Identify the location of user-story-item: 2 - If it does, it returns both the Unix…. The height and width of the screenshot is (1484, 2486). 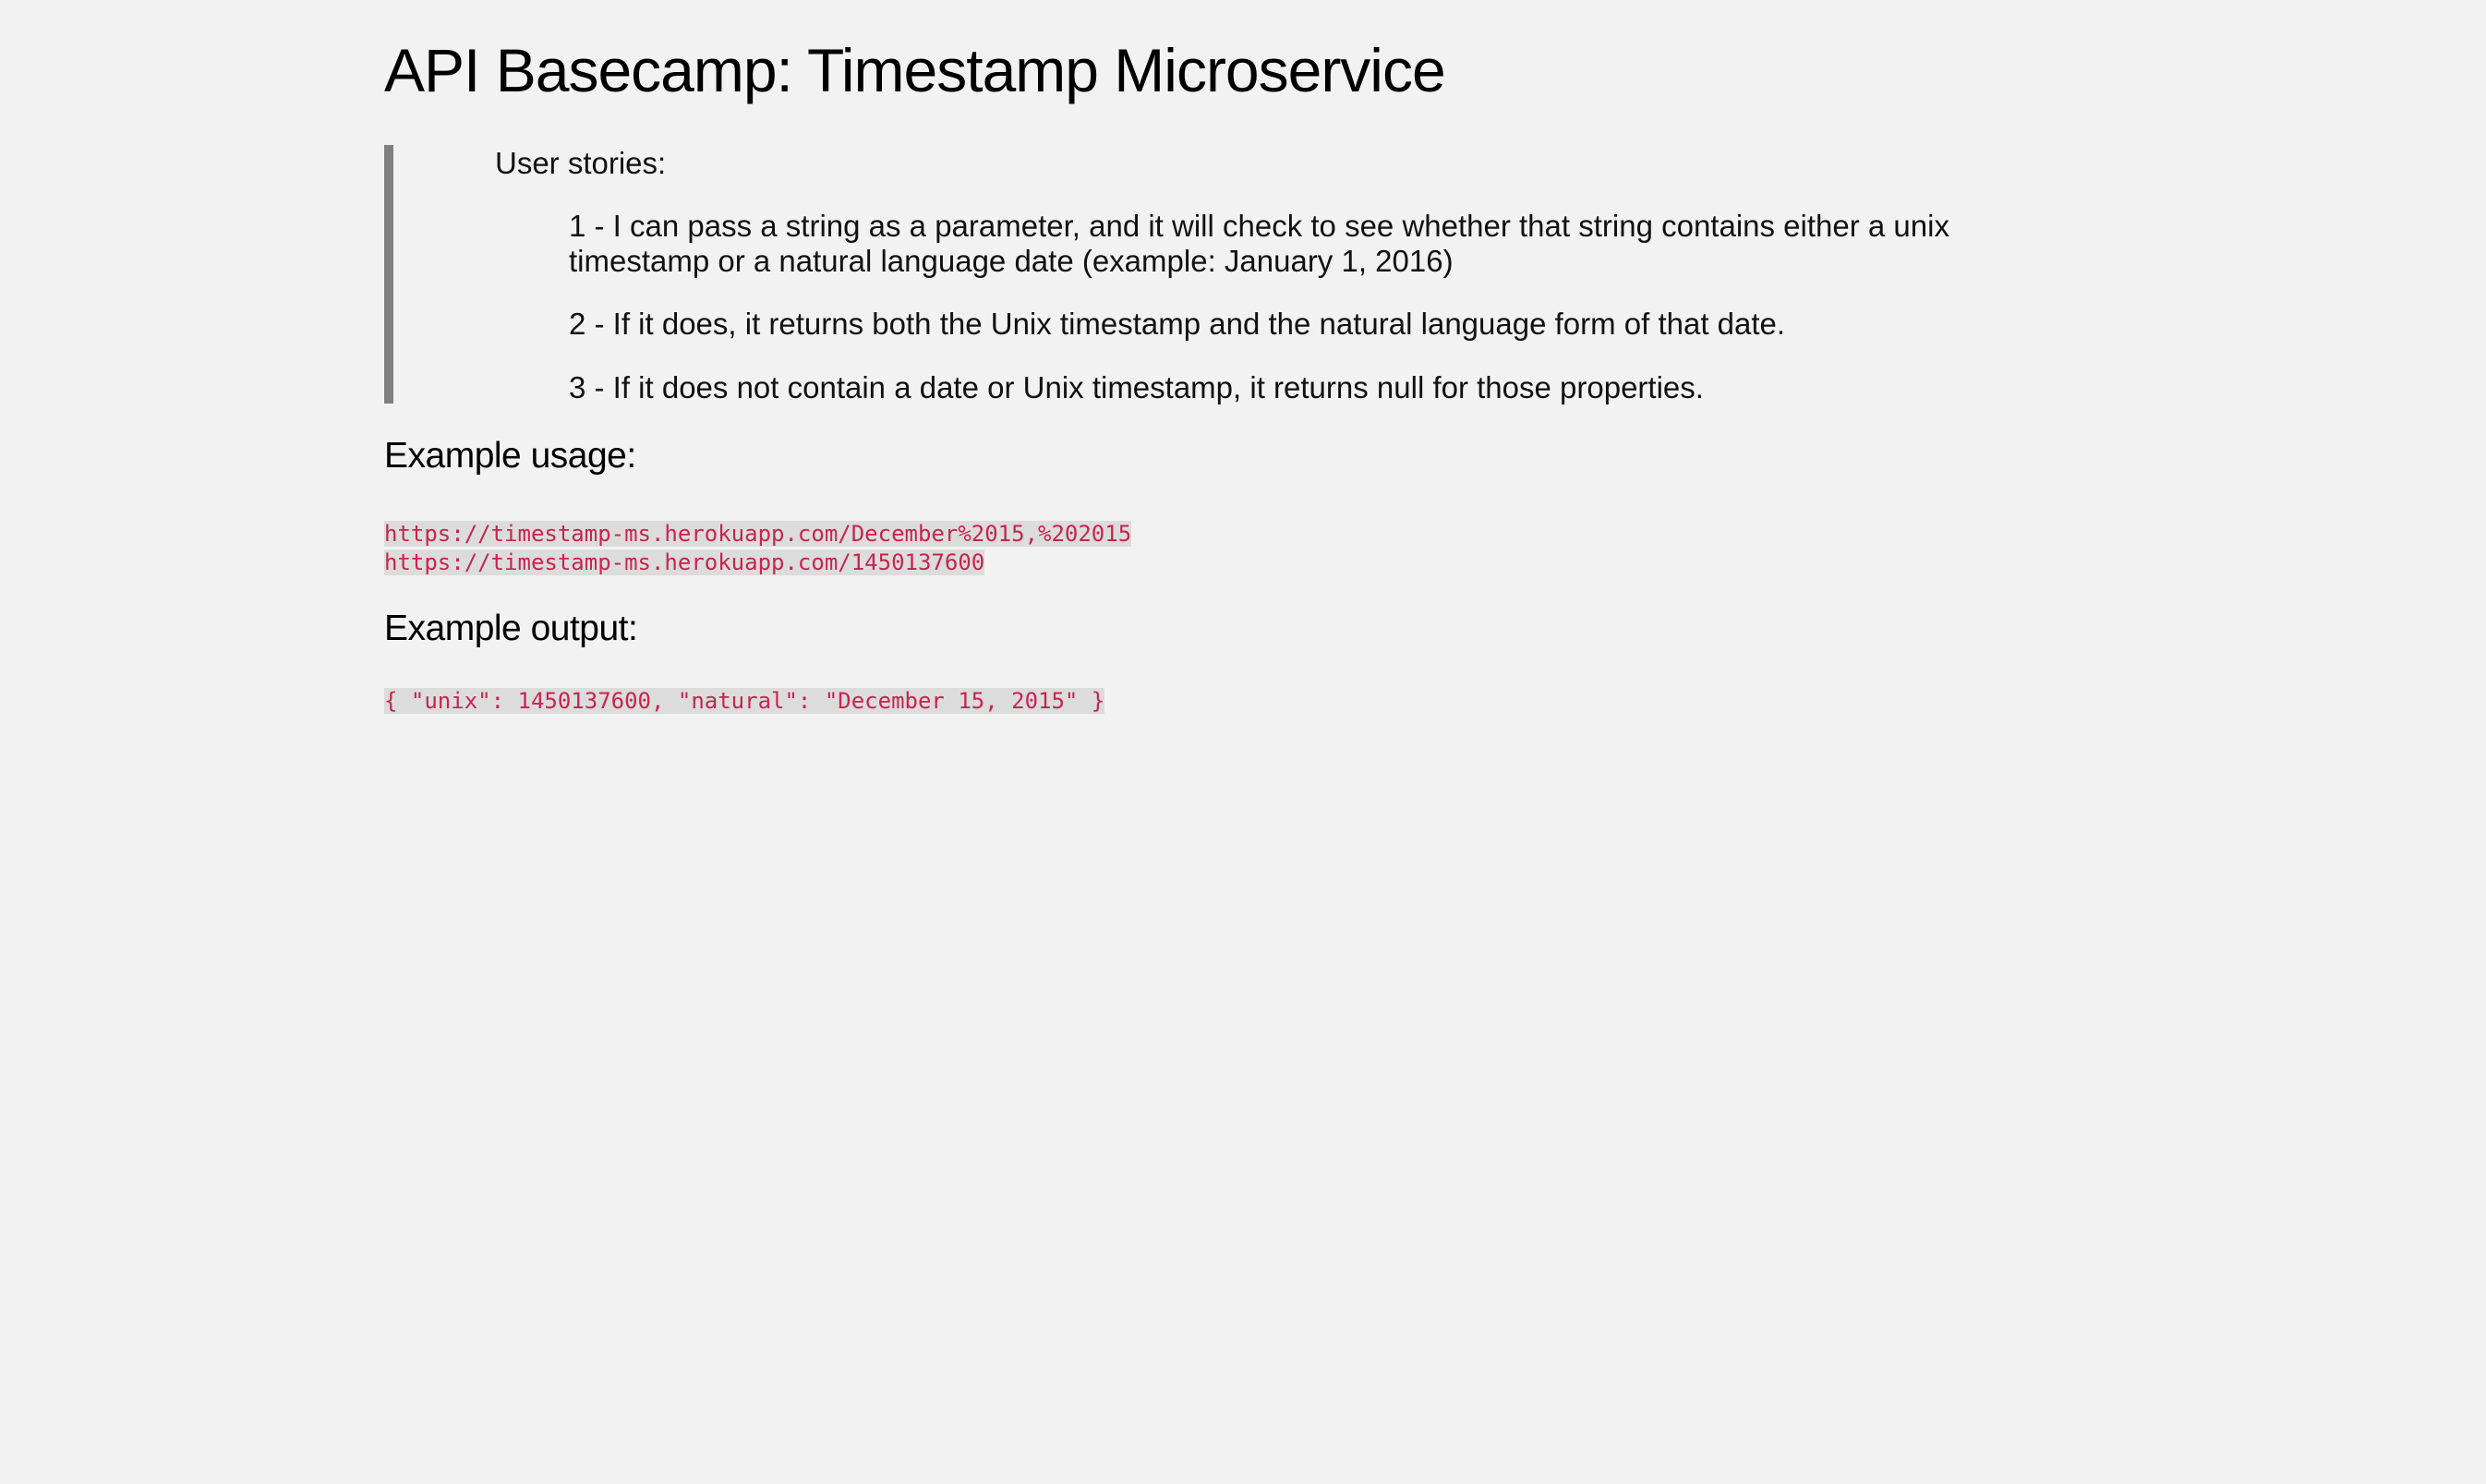
(1177, 324).